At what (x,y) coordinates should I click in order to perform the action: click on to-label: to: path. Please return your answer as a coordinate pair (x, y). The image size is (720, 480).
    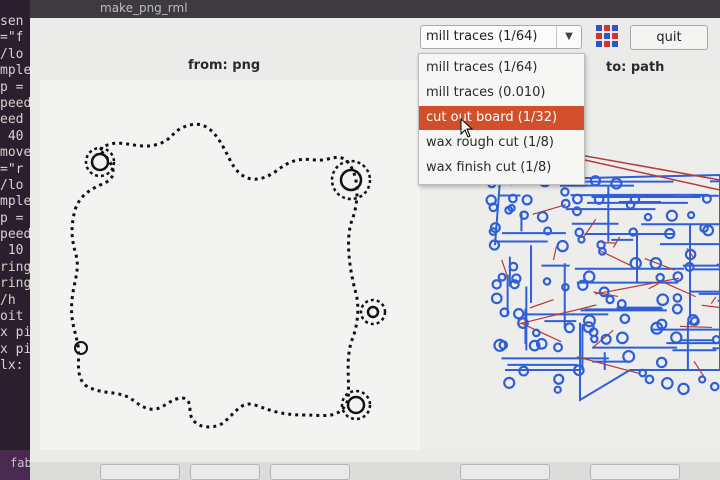
    Looking at the image, I should click on (635, 67).